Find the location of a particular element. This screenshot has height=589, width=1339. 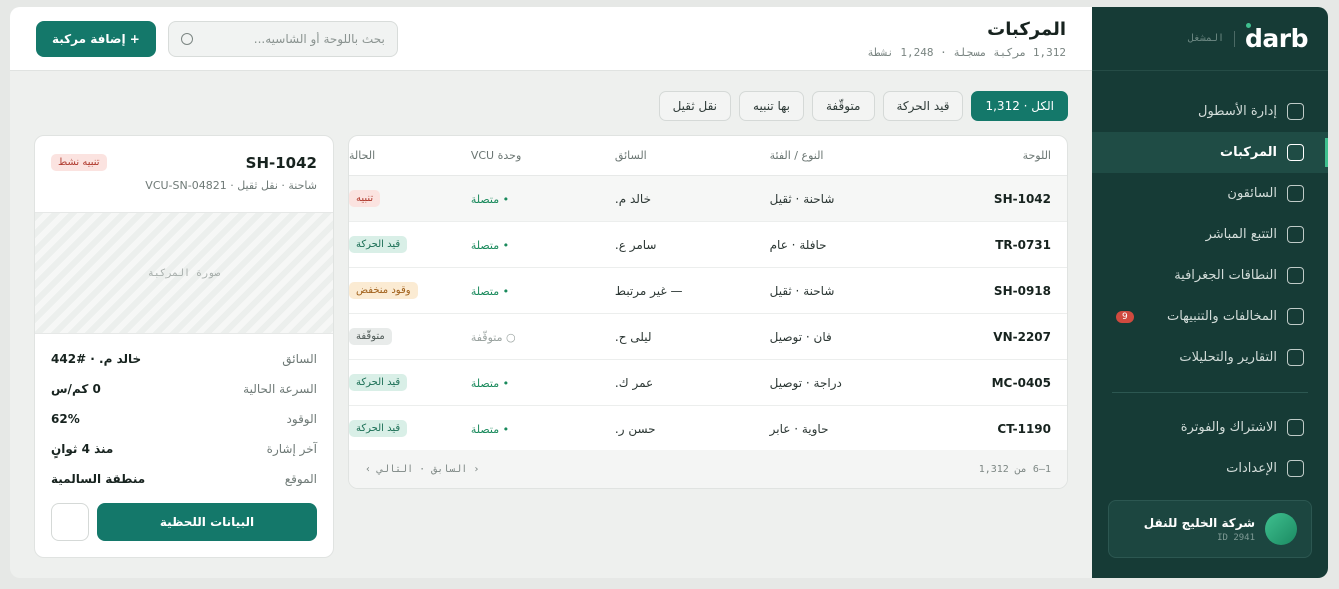

sidebar-item-label: الاشتراك والفوترة is located at coordinates (1228, 427).